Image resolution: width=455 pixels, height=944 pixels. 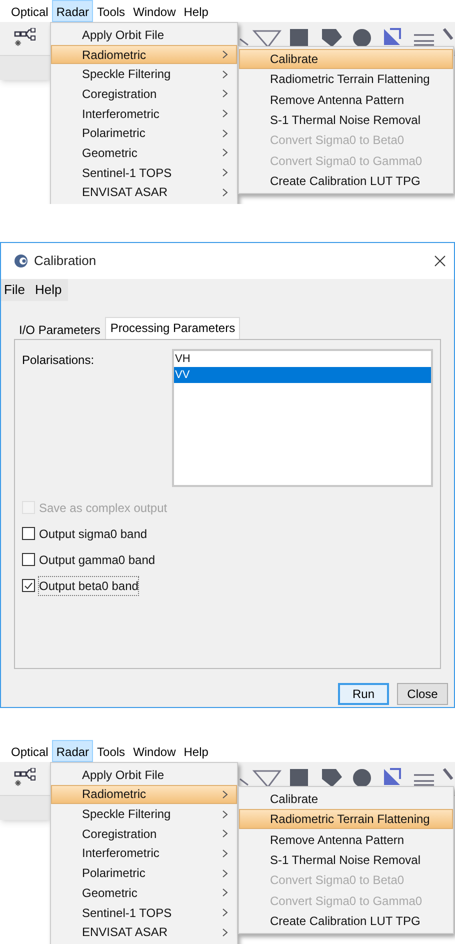 What do you see at coordinates (103, 508) in the screenshot?
I see `checkbox-label: Save as complex output` at bounding box center [103, 508].